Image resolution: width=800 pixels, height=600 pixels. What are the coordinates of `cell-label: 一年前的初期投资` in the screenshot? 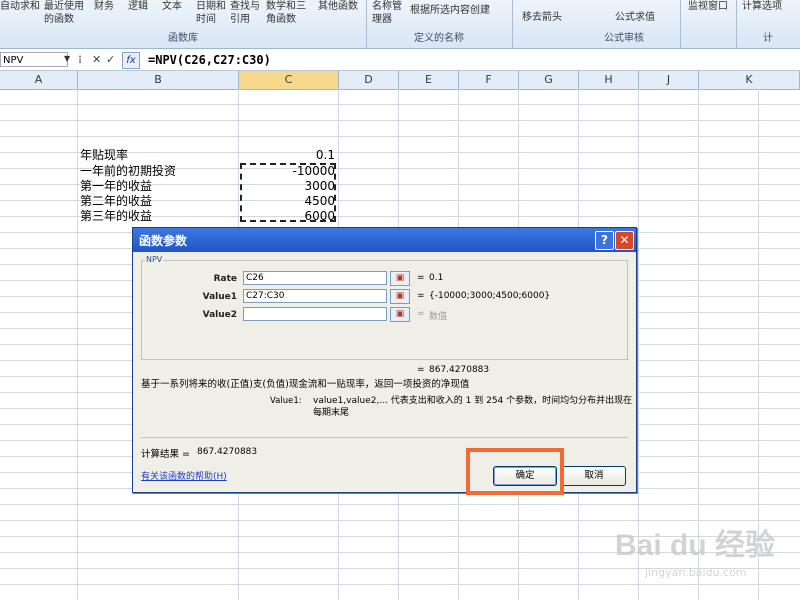 It's located at (128, 171).